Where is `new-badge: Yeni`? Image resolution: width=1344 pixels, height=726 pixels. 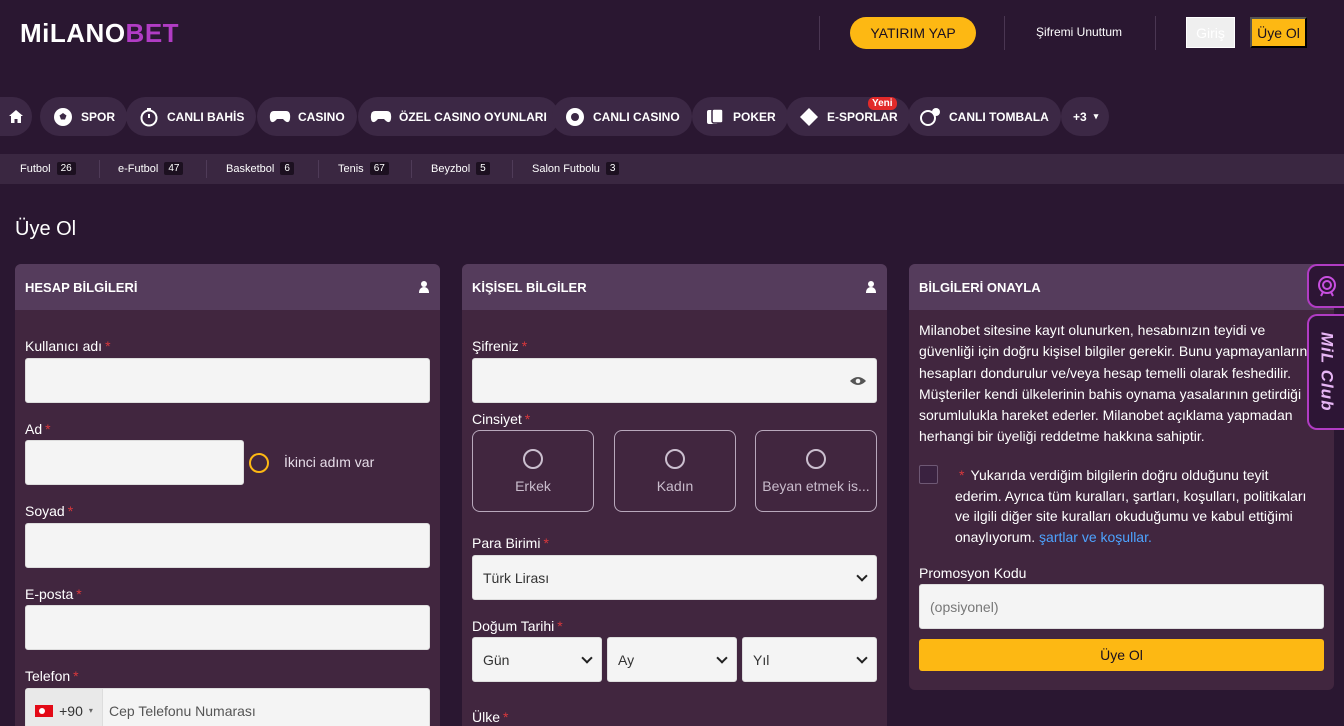 new-badge: Yeni is located at coordinates (882, 103).